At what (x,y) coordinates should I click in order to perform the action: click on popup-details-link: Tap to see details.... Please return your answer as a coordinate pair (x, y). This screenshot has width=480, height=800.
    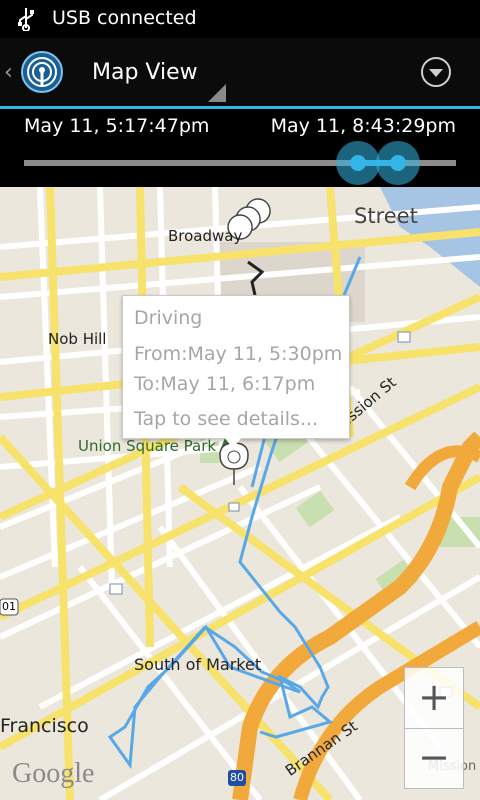
    Looking at the image, I should click on (226, 419).